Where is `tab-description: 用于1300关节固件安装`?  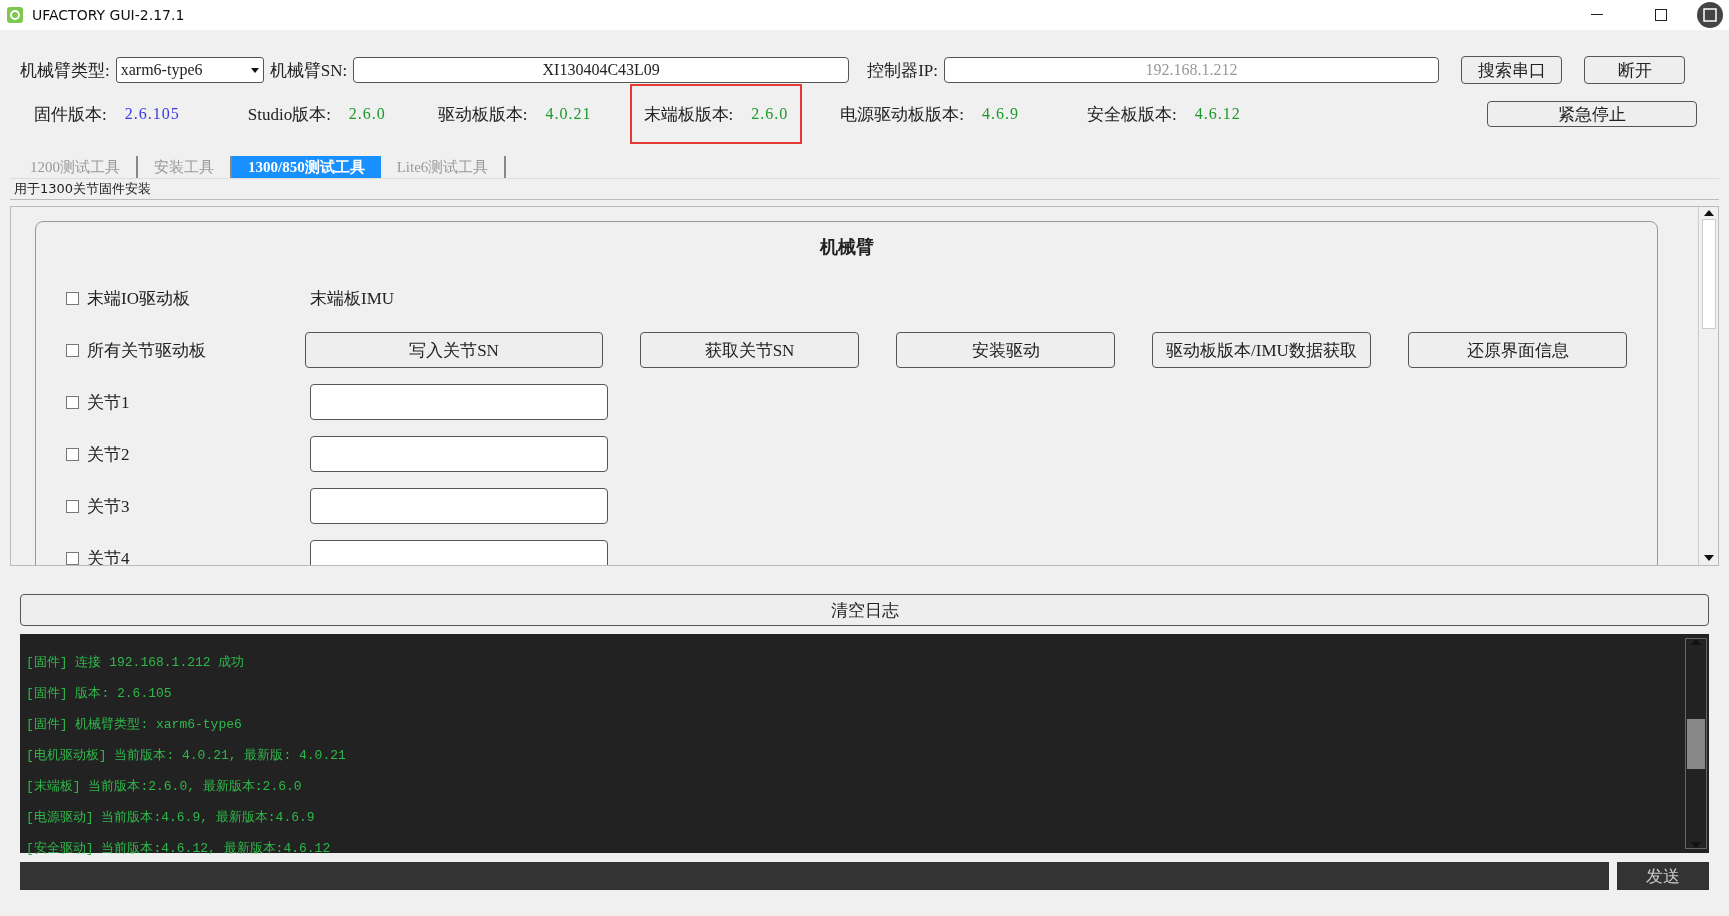
tab-description: 用于1300关节固件安装 is located at coordinates (864, 189).